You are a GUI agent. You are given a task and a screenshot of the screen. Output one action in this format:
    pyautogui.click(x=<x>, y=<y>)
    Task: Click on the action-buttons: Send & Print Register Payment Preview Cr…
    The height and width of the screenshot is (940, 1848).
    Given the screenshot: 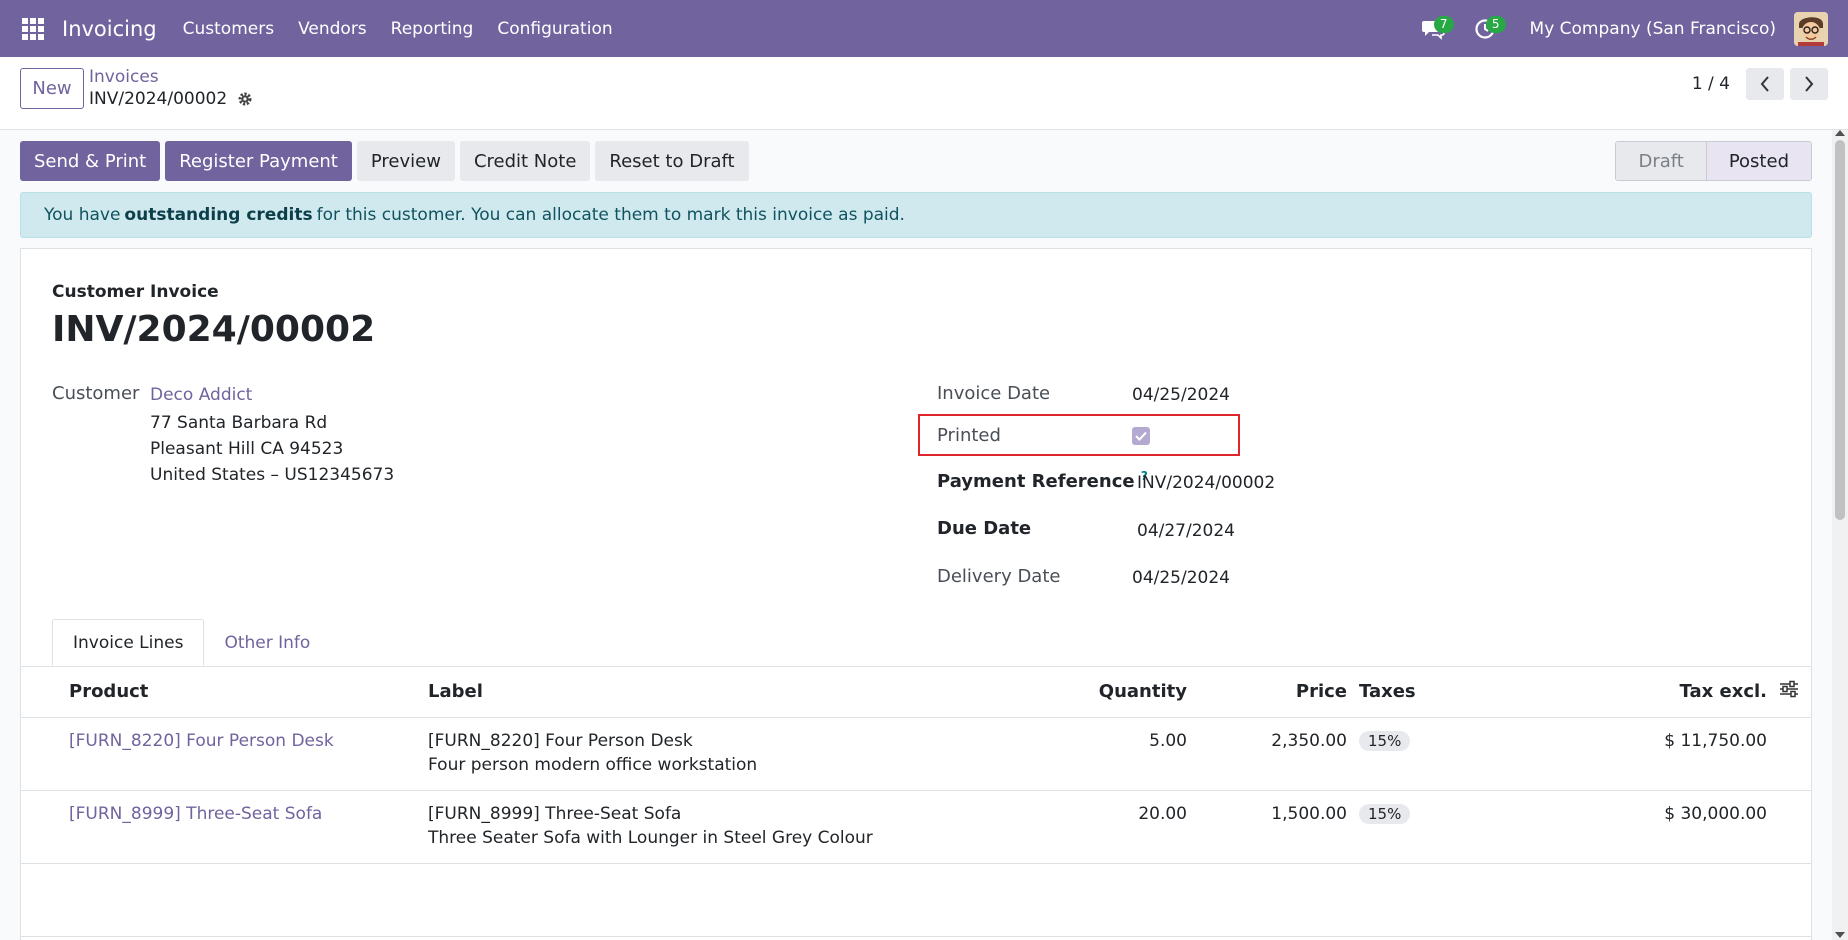 What is the action you would take?
    pyautogui.click(x=384, y=161)
    